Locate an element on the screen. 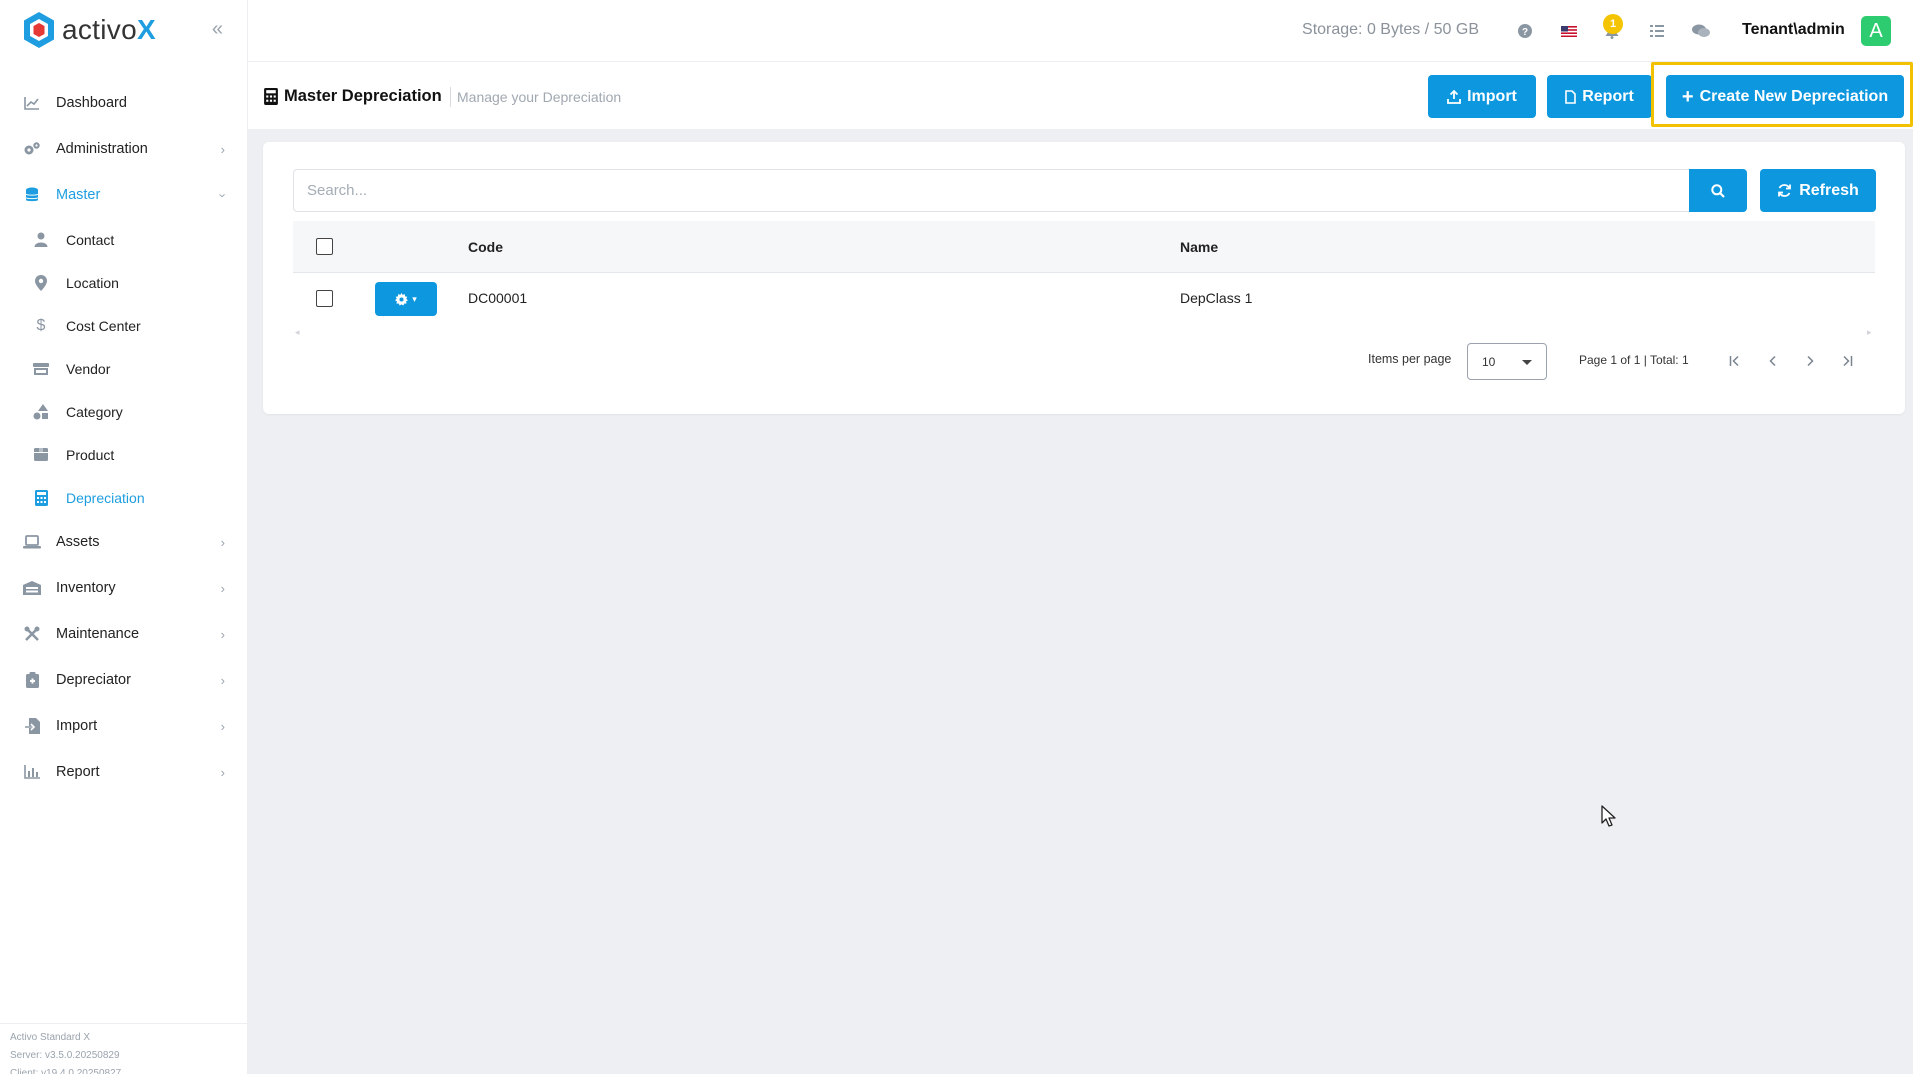 This screenshot has height=1074, width=1913. sidebar-subitem-product: Product is located at coordinates (123, 454).